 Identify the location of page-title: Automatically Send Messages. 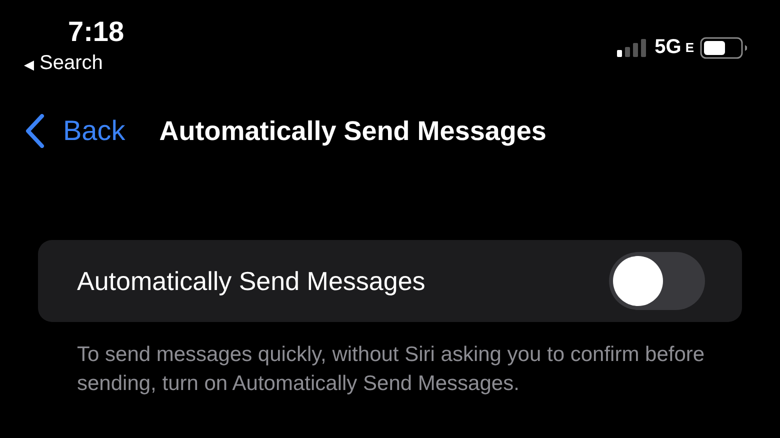
(352, 131).